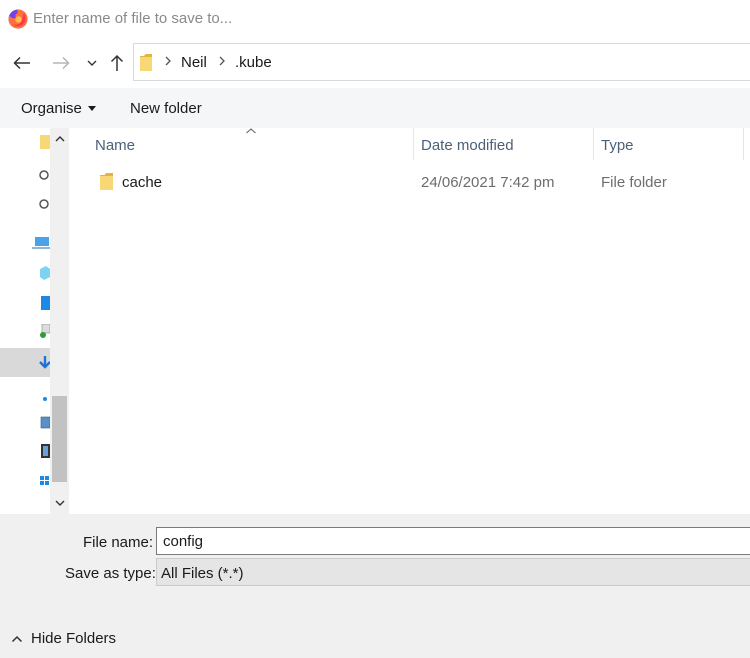 The height and width of the screenshot is (658, 750). I want to click on breadcrumb-neil: Neil, so click(194, 62).